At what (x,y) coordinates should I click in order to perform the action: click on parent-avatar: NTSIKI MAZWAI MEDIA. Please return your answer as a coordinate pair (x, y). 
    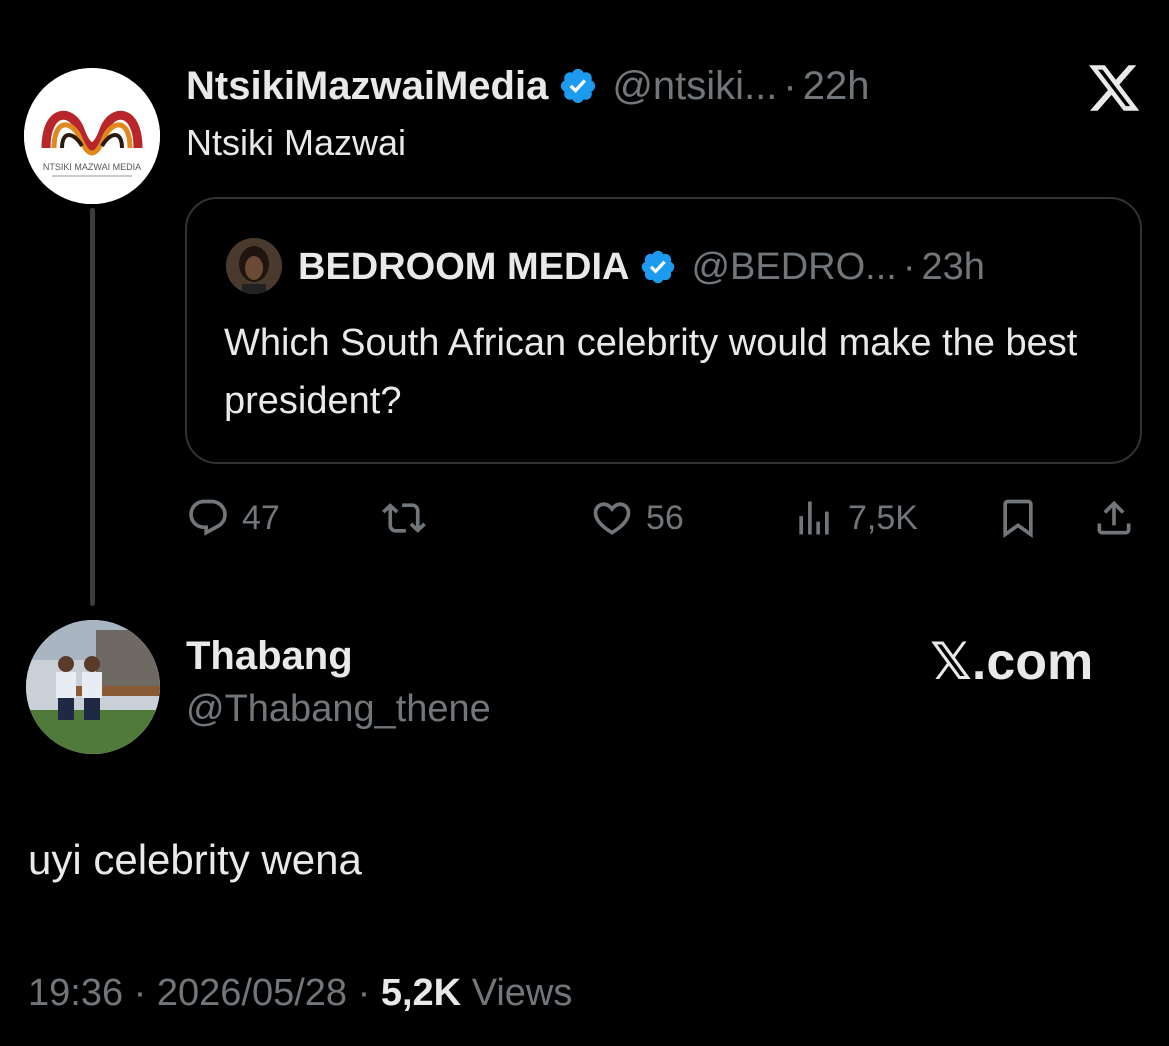
    Looking at the image, I should click on (92, 136).